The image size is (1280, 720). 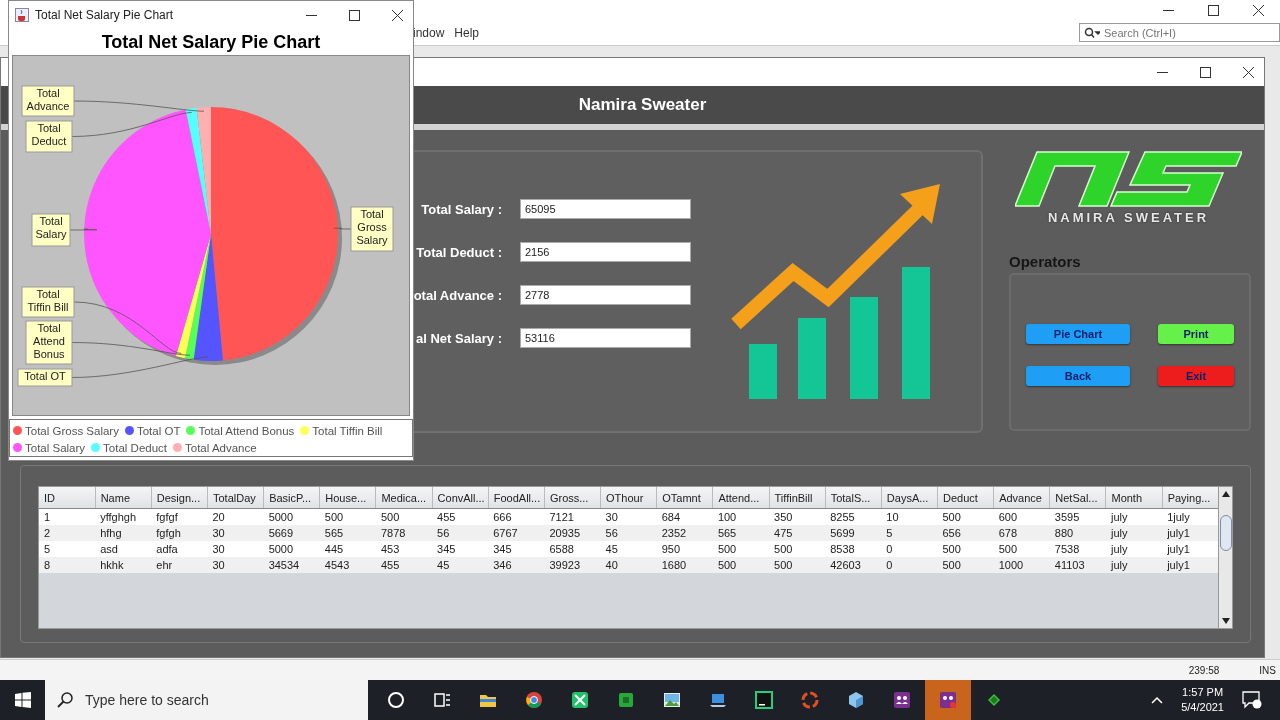 I want to click on column-header: Advance, so click(x=1021, y=498).